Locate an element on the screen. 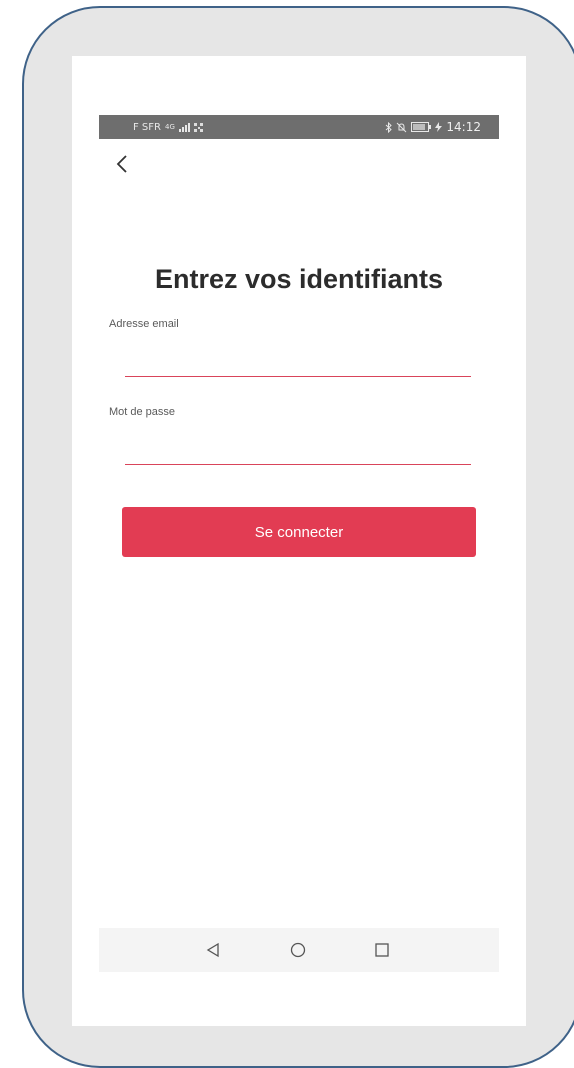  carrier-name: F SFR is located at coordinates (147, 127).